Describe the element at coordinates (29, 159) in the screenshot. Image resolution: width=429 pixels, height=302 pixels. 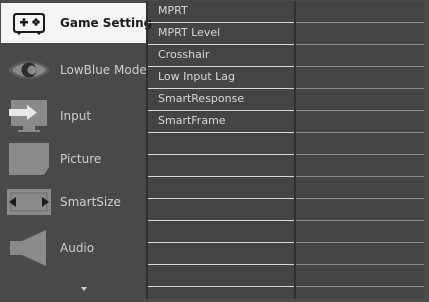
I see `picture-icon` at that location.